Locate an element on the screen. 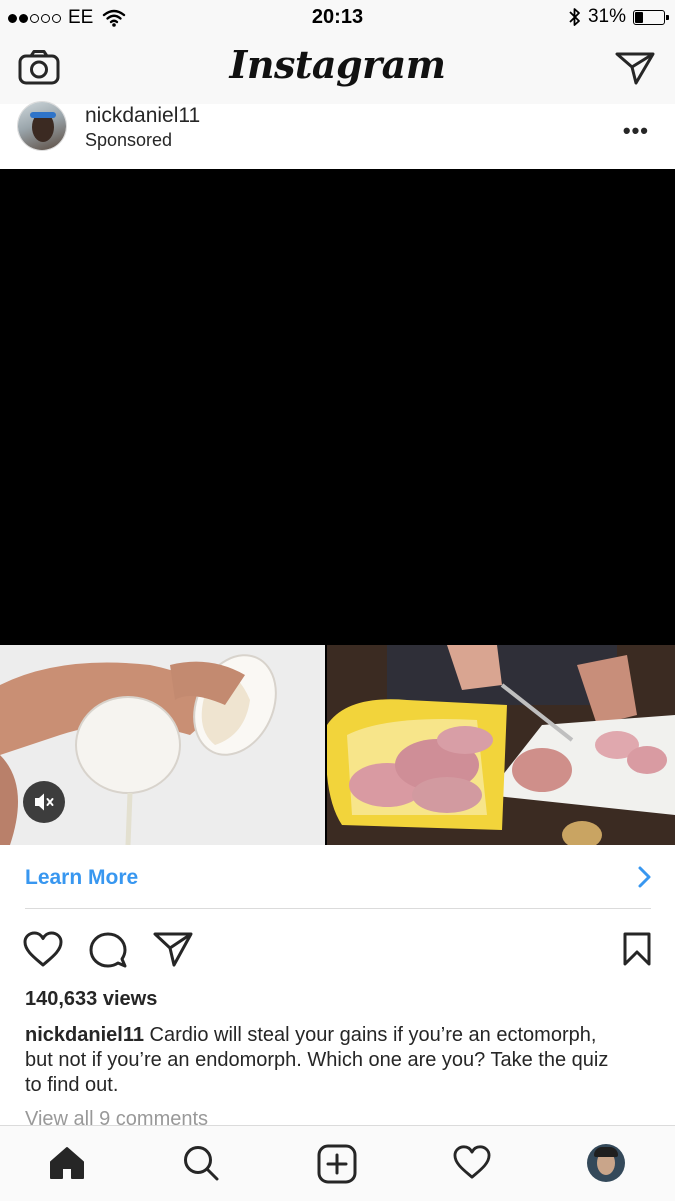  top-navigation: Instagram is located at coordinates (337, 70).